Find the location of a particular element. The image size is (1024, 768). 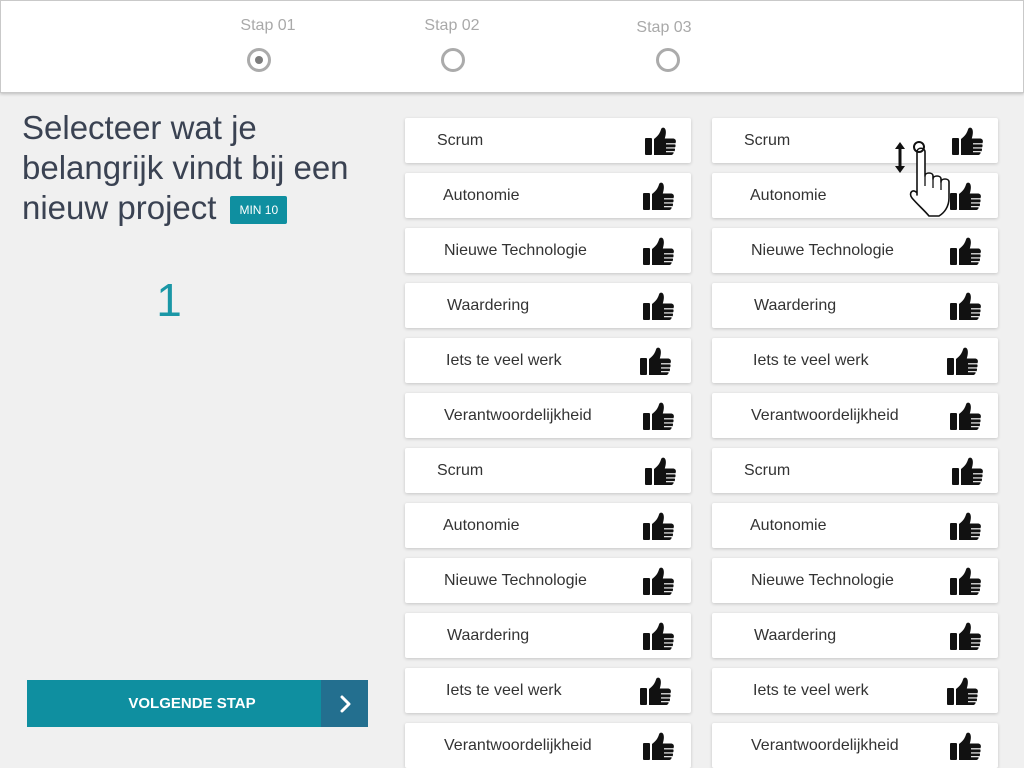

chevron-right-icon is located at coordinates (344, 703).